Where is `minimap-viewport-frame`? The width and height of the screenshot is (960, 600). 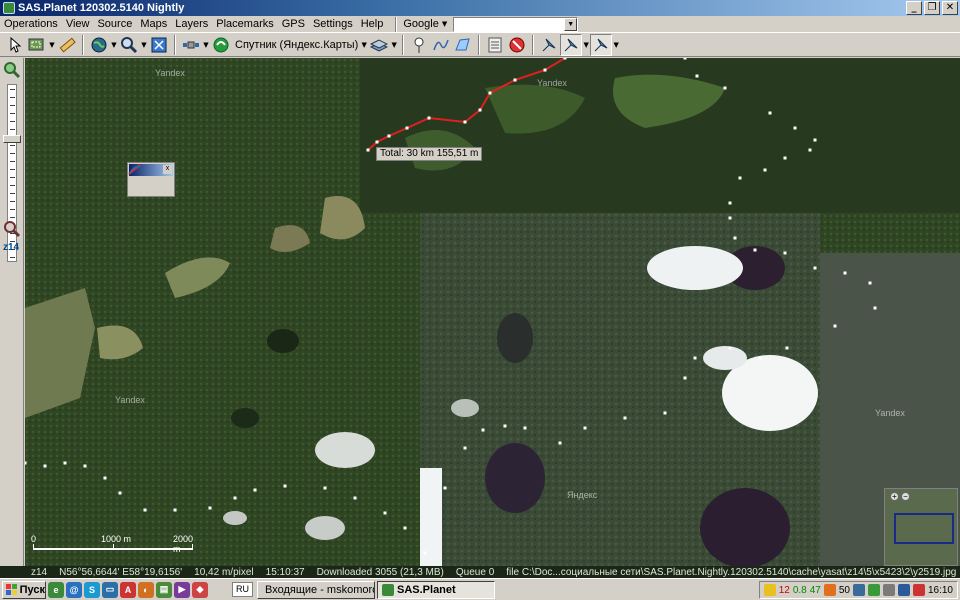 minimap-viewport-frame is located at coordinates (924, 528).